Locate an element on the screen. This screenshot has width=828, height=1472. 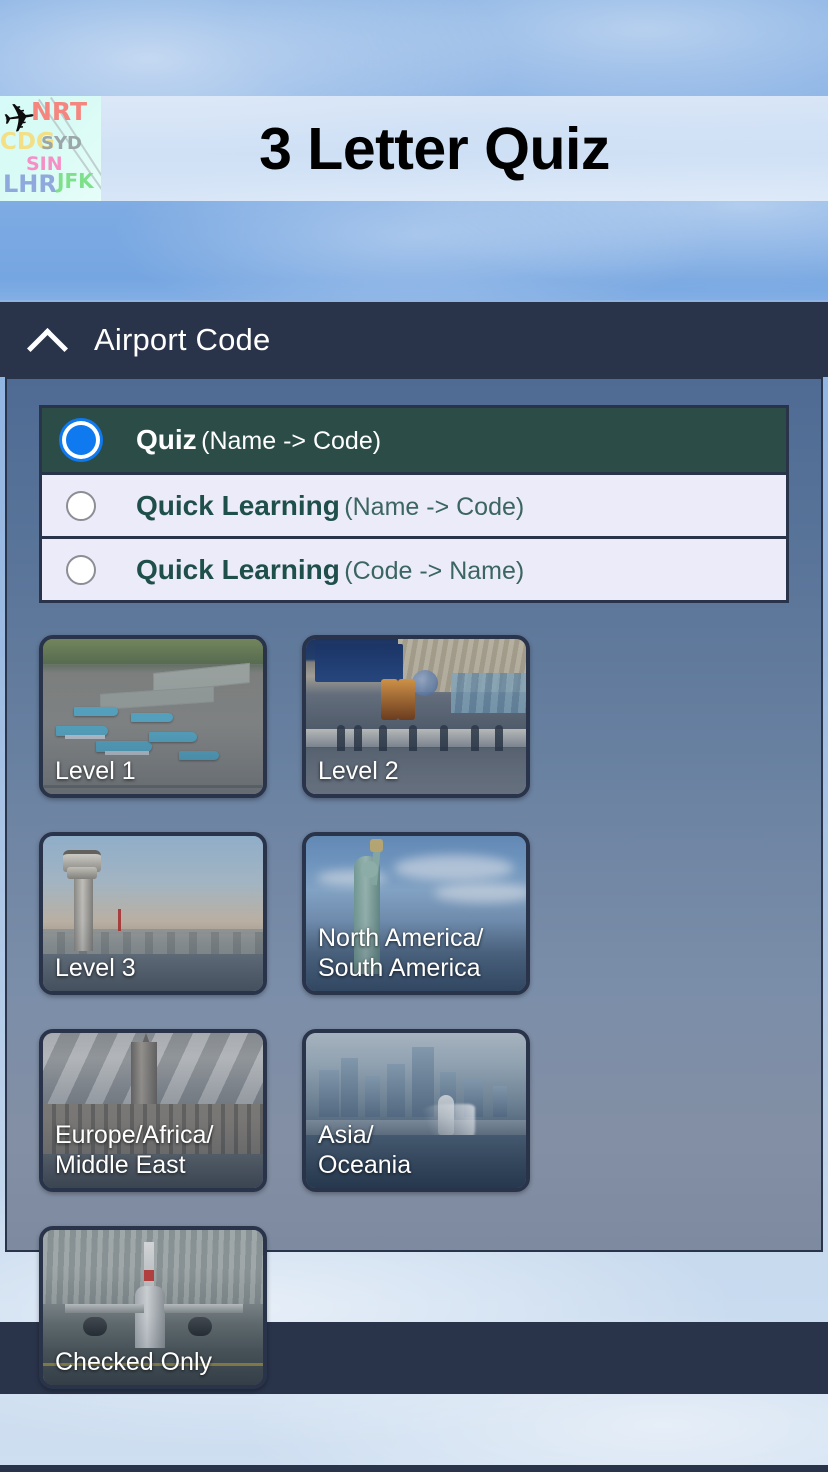
radio-label: Quick Learning (Name -> Code) is located at coordinates (330, 506).